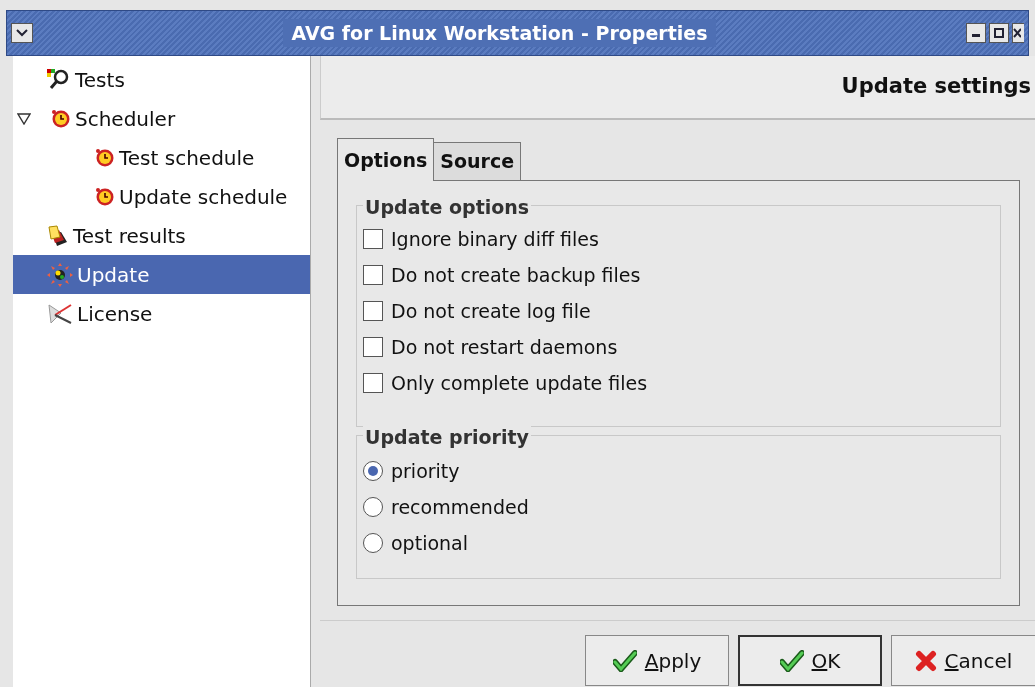 The image size is (1035, 687). I want to click on tree-item: Update, so click(161, 274).